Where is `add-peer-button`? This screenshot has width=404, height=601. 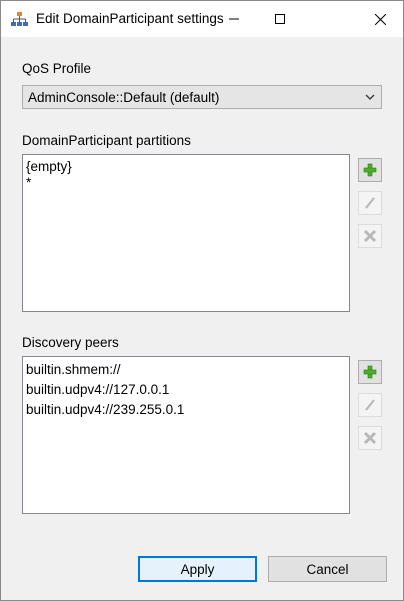 add-peer-button is located at coordinates (370, 372).